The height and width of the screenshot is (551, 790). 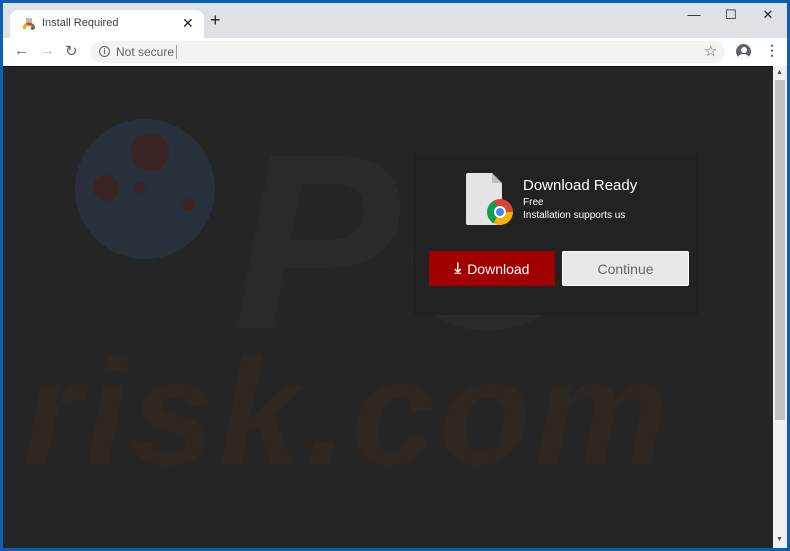 What do you see at coordinates (104, 51) in the screenshot?
I see `info-icon: i` at bounding box center [104, 51].